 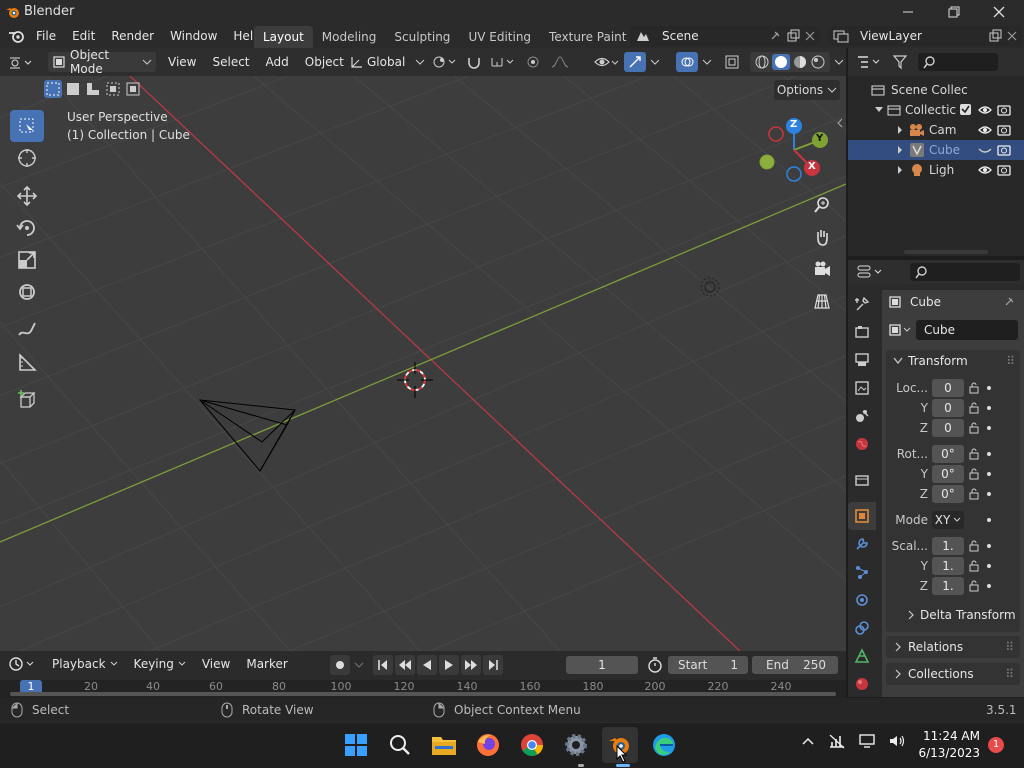 What do you see at coordinates (635, 62) in the screenshot?
I see `gizmo-toggle-icon` at bounding box center [635, 62].